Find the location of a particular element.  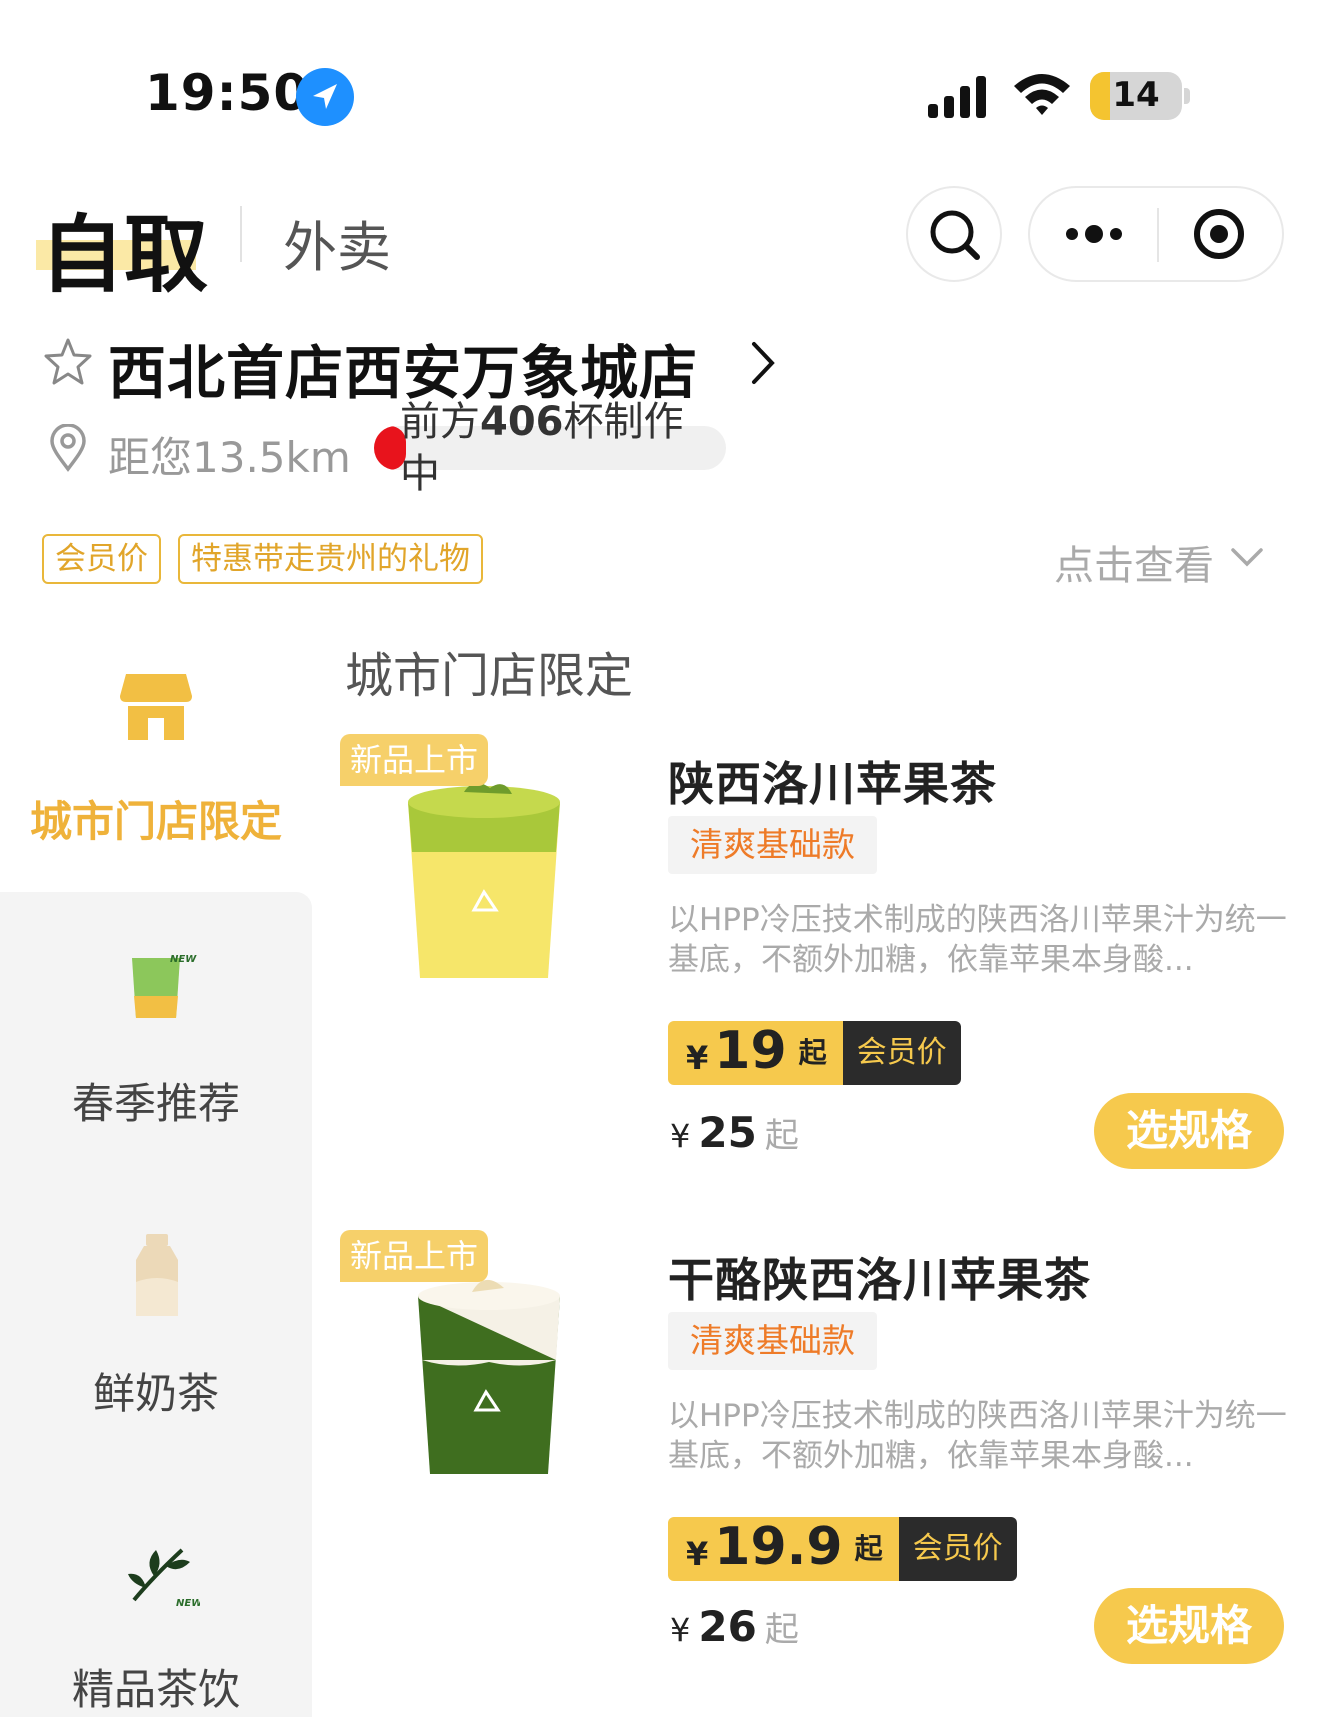

member-price-box: ¥ 19 起 会员价 is located at coordinates (814, 1053).